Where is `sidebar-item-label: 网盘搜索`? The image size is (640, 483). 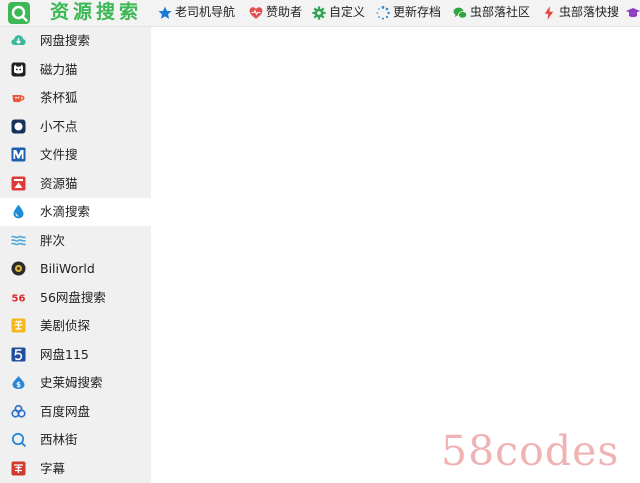
sidebar-item-label: 网盘搜索 is located at coordinates (65, 40).